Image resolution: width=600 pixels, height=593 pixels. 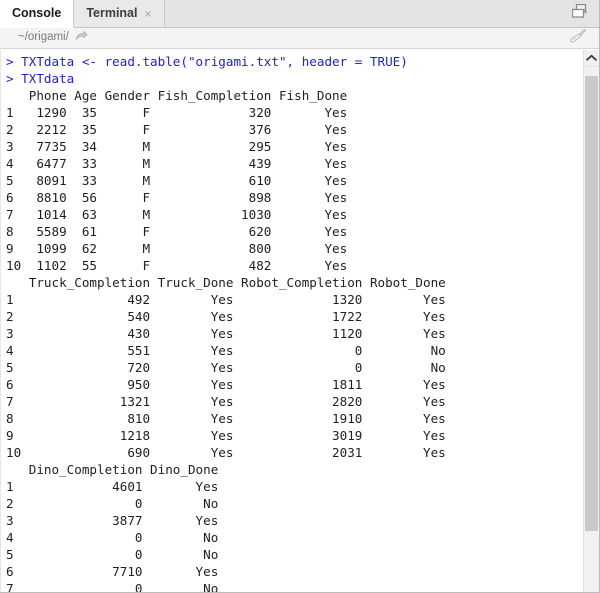 What do you see at coordinates (578, 38) in the screenshot?
I see `broom-icon` at bounding box center [578, 38].